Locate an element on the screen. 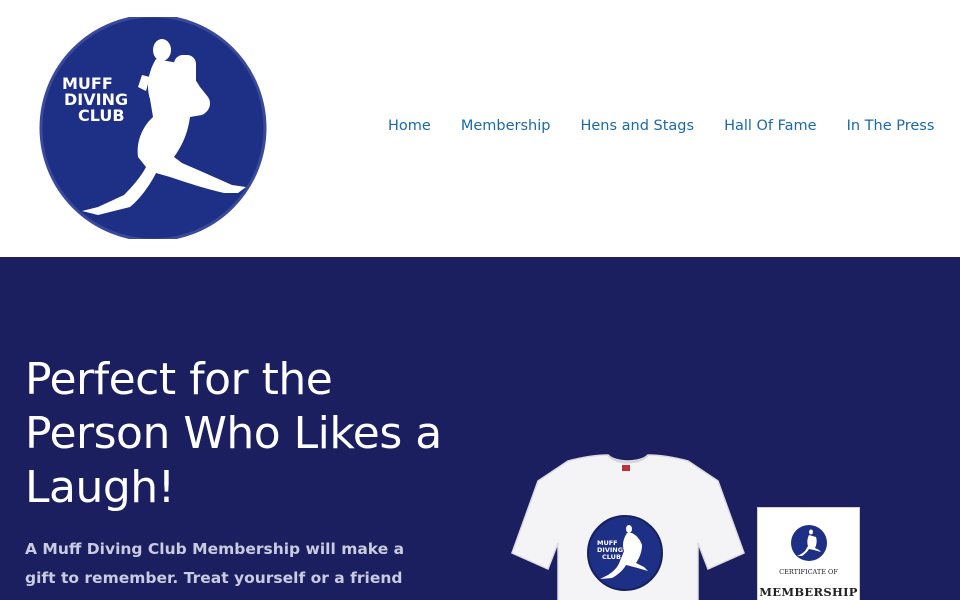  nav-hall-of-fame: Hall Of Fame is located at coordinates (770, 126).